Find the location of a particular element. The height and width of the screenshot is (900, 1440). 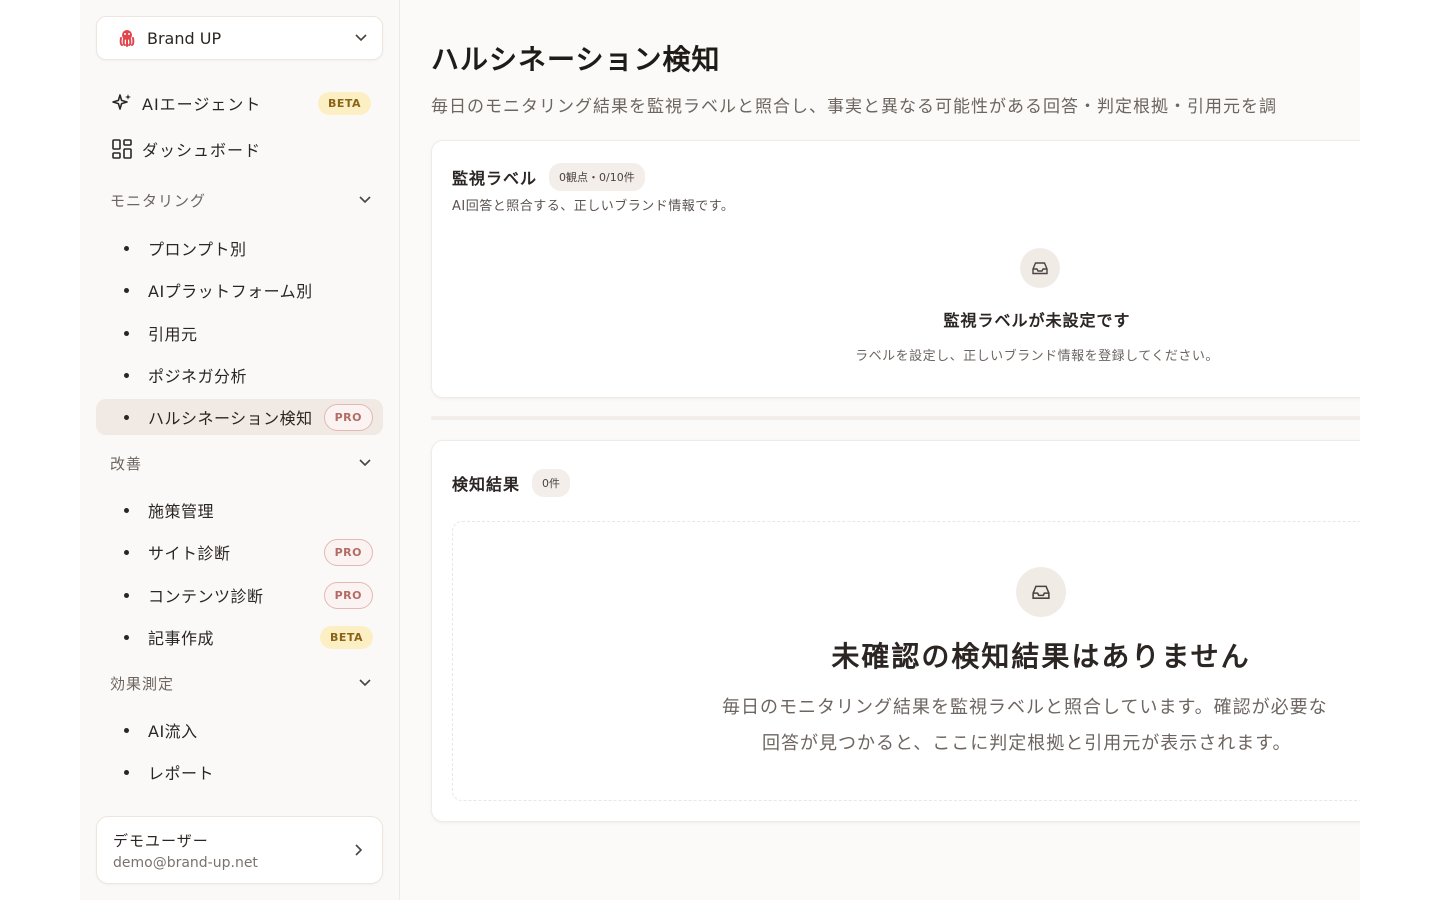

count-badge: 0観点・0/10件 is located at coordinates (597, 177).